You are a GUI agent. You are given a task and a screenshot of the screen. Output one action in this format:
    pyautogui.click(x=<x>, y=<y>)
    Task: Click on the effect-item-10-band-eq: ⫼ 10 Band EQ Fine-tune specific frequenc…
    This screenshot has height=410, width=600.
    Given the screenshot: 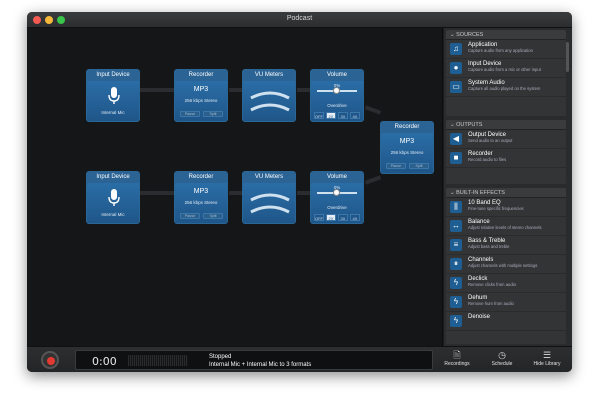 What is the action you would take?
    pyautogui.click(x=506, y=207)
    